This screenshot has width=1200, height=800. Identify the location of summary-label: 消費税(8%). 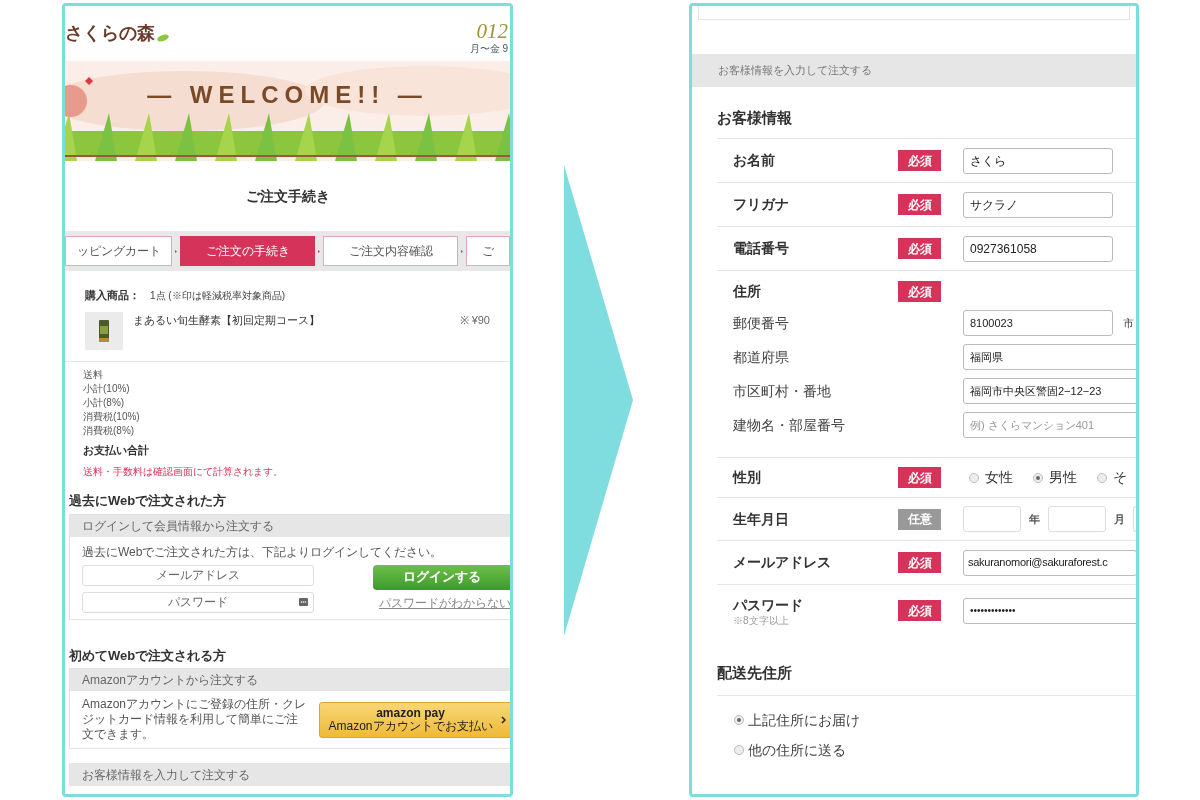
(109, 430).